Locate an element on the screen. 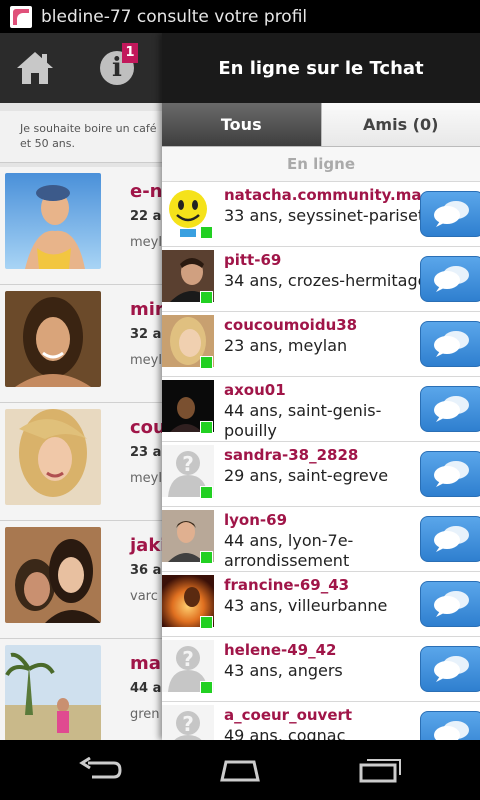  recent-apps-icon is located at coordinates (380, 771).